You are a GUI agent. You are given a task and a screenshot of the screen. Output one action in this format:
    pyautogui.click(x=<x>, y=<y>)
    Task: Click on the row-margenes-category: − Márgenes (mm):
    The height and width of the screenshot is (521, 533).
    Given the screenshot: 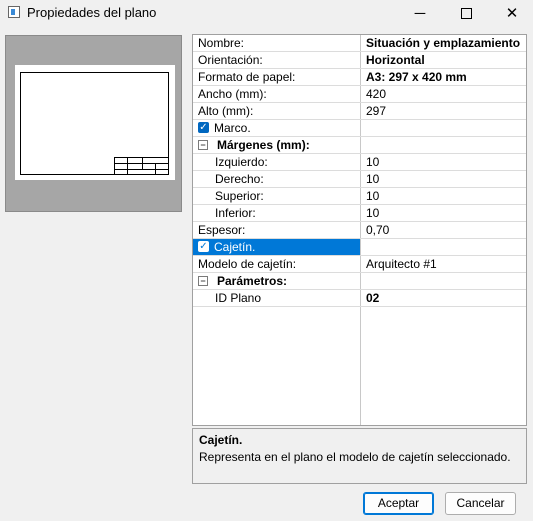 What is the action you would take?
    pyautogui.click(x=359, y=145)
    